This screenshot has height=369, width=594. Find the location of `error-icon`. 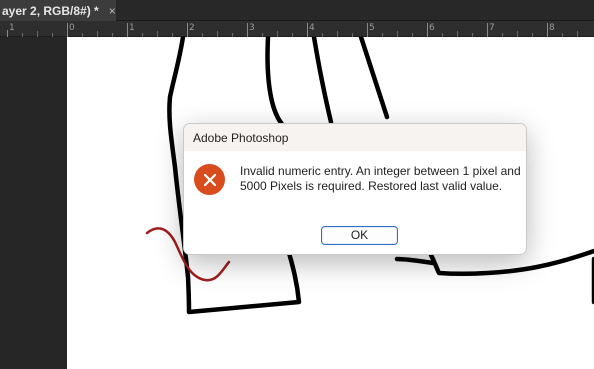

error-icon is located at coordinates (209, 179).